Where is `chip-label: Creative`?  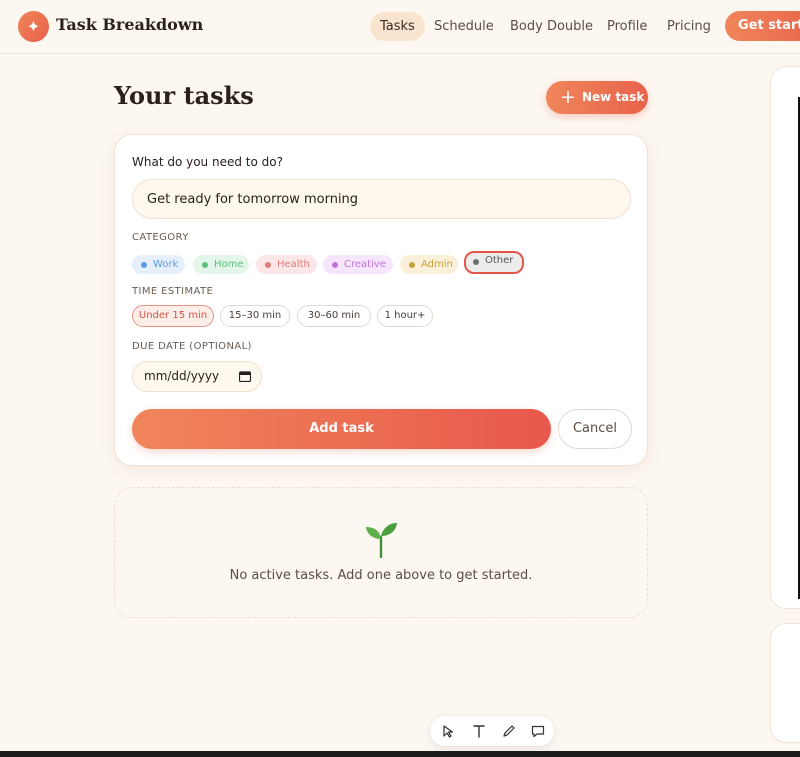 chip-label: Creative is located at coordinates (365, 264).